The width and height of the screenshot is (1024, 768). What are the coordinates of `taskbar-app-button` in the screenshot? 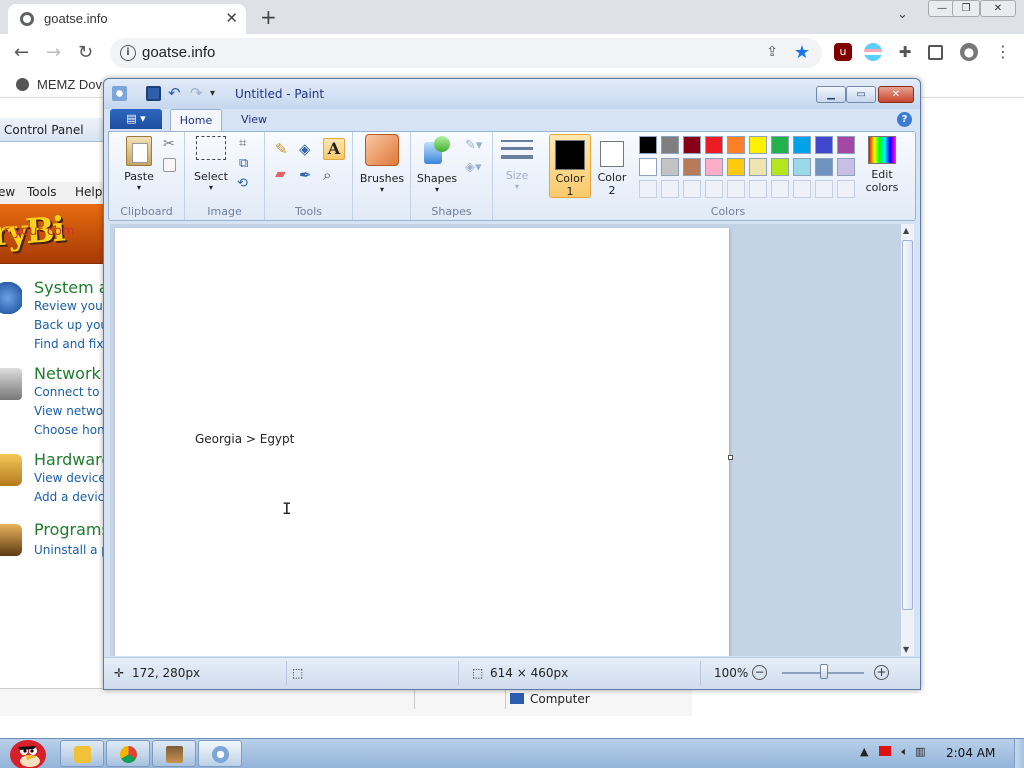 It's located at (174, 753).